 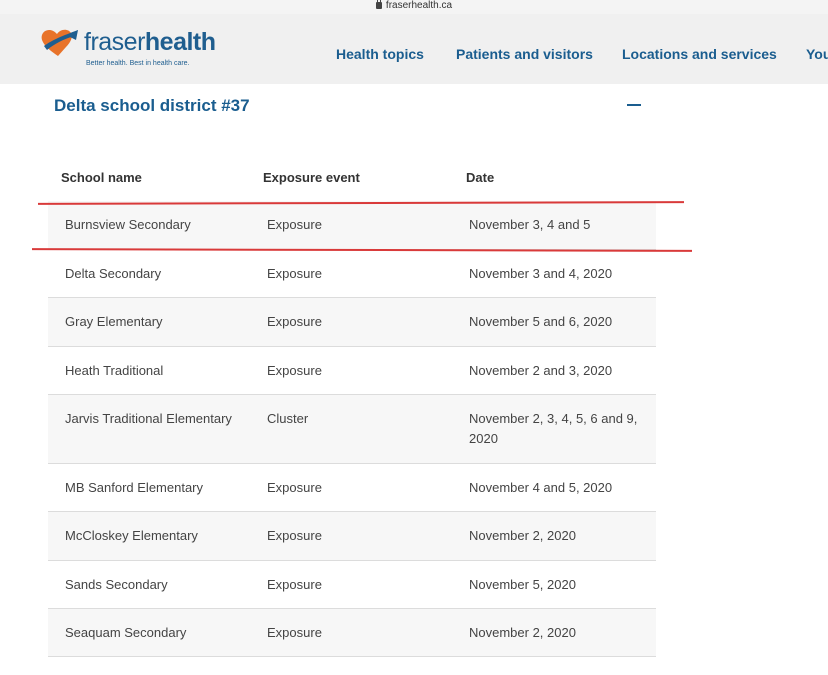 What do you see at coordinates (116, 584) in the screenshot?
I see `school-name: Sands Secondary` at bounding box center [116, 584].